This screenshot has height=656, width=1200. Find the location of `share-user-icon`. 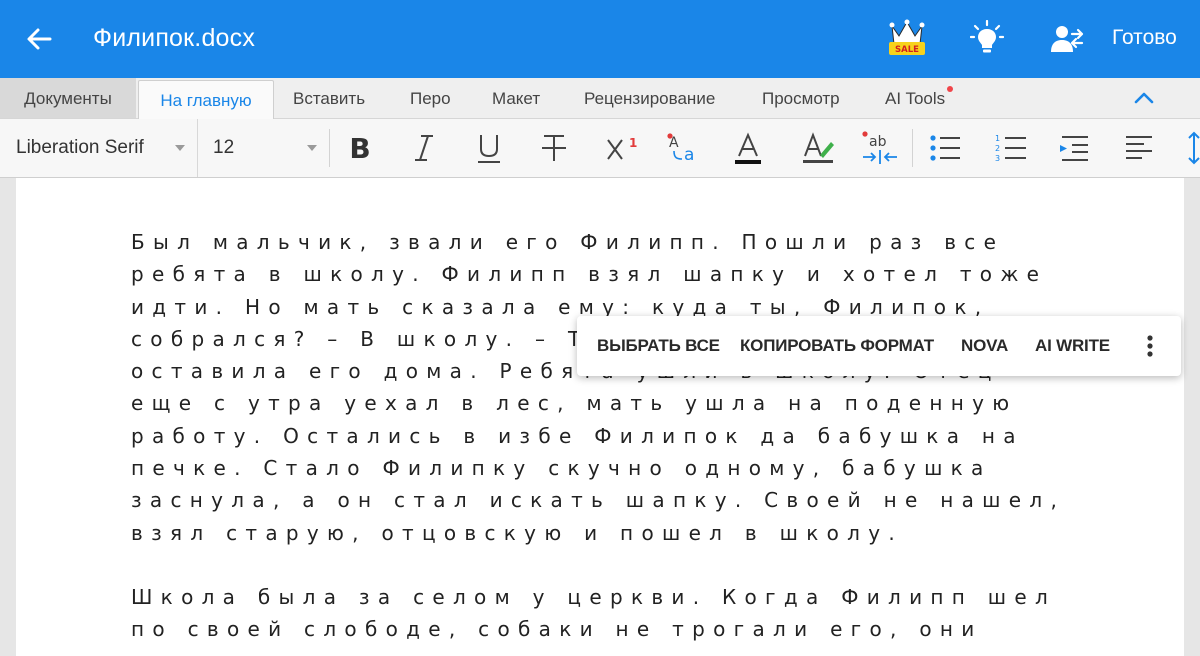

share-user-icon is located at coordinates (1067, 39).